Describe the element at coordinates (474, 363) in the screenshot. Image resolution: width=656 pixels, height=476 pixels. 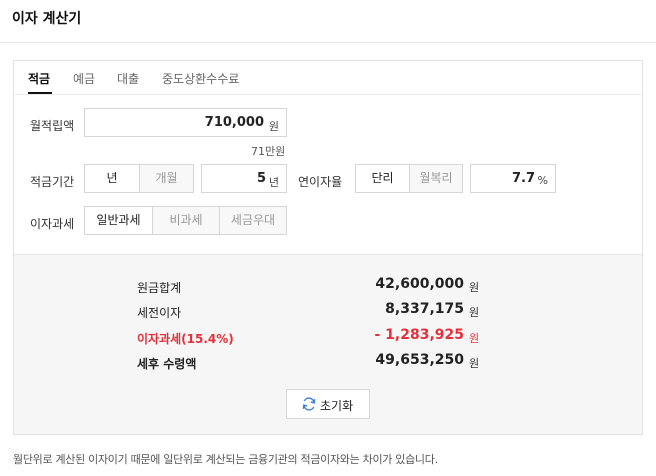
I see `after-tax-amount-unit: 원` at that location.